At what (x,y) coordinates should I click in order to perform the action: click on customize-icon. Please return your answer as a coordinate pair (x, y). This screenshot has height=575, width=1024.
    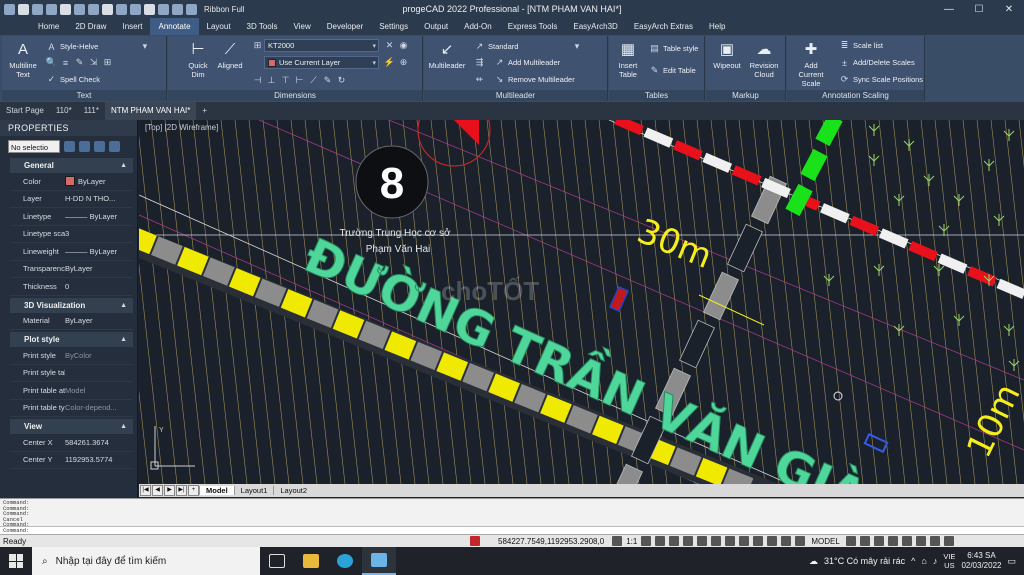
    Looking at the image, I should click on (920, 541).